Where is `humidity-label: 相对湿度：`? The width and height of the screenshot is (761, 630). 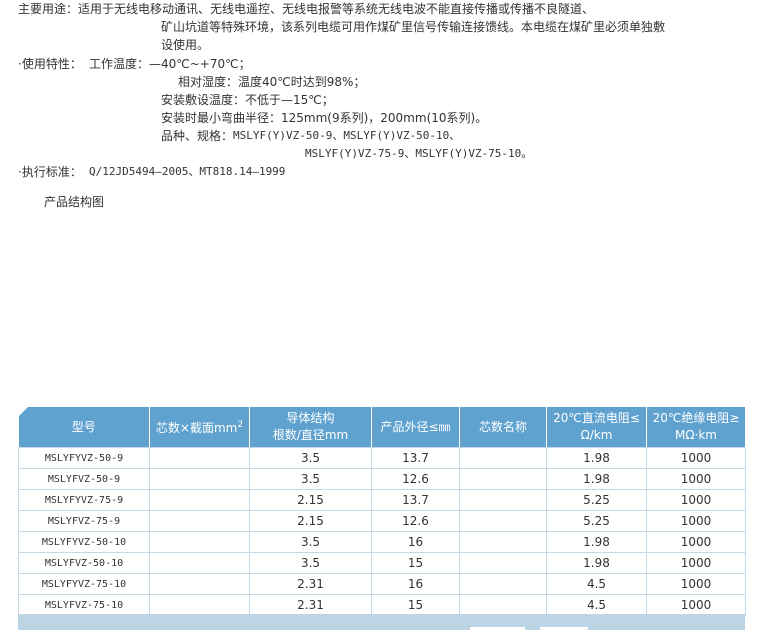
humidity-label: 相对湿度： is located at coordinates (208, 82).